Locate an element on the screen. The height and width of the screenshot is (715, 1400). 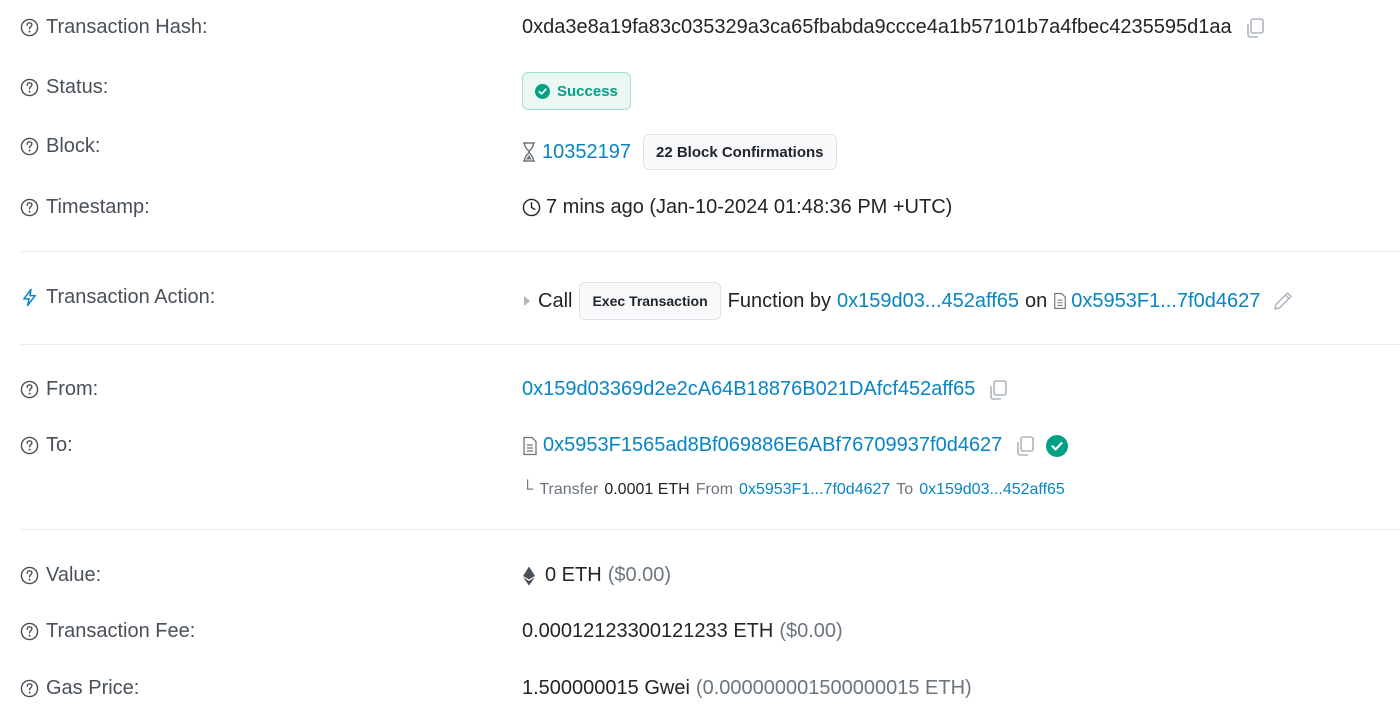
fee-label: Transaction Fee: is located at coordinates (107, 631).